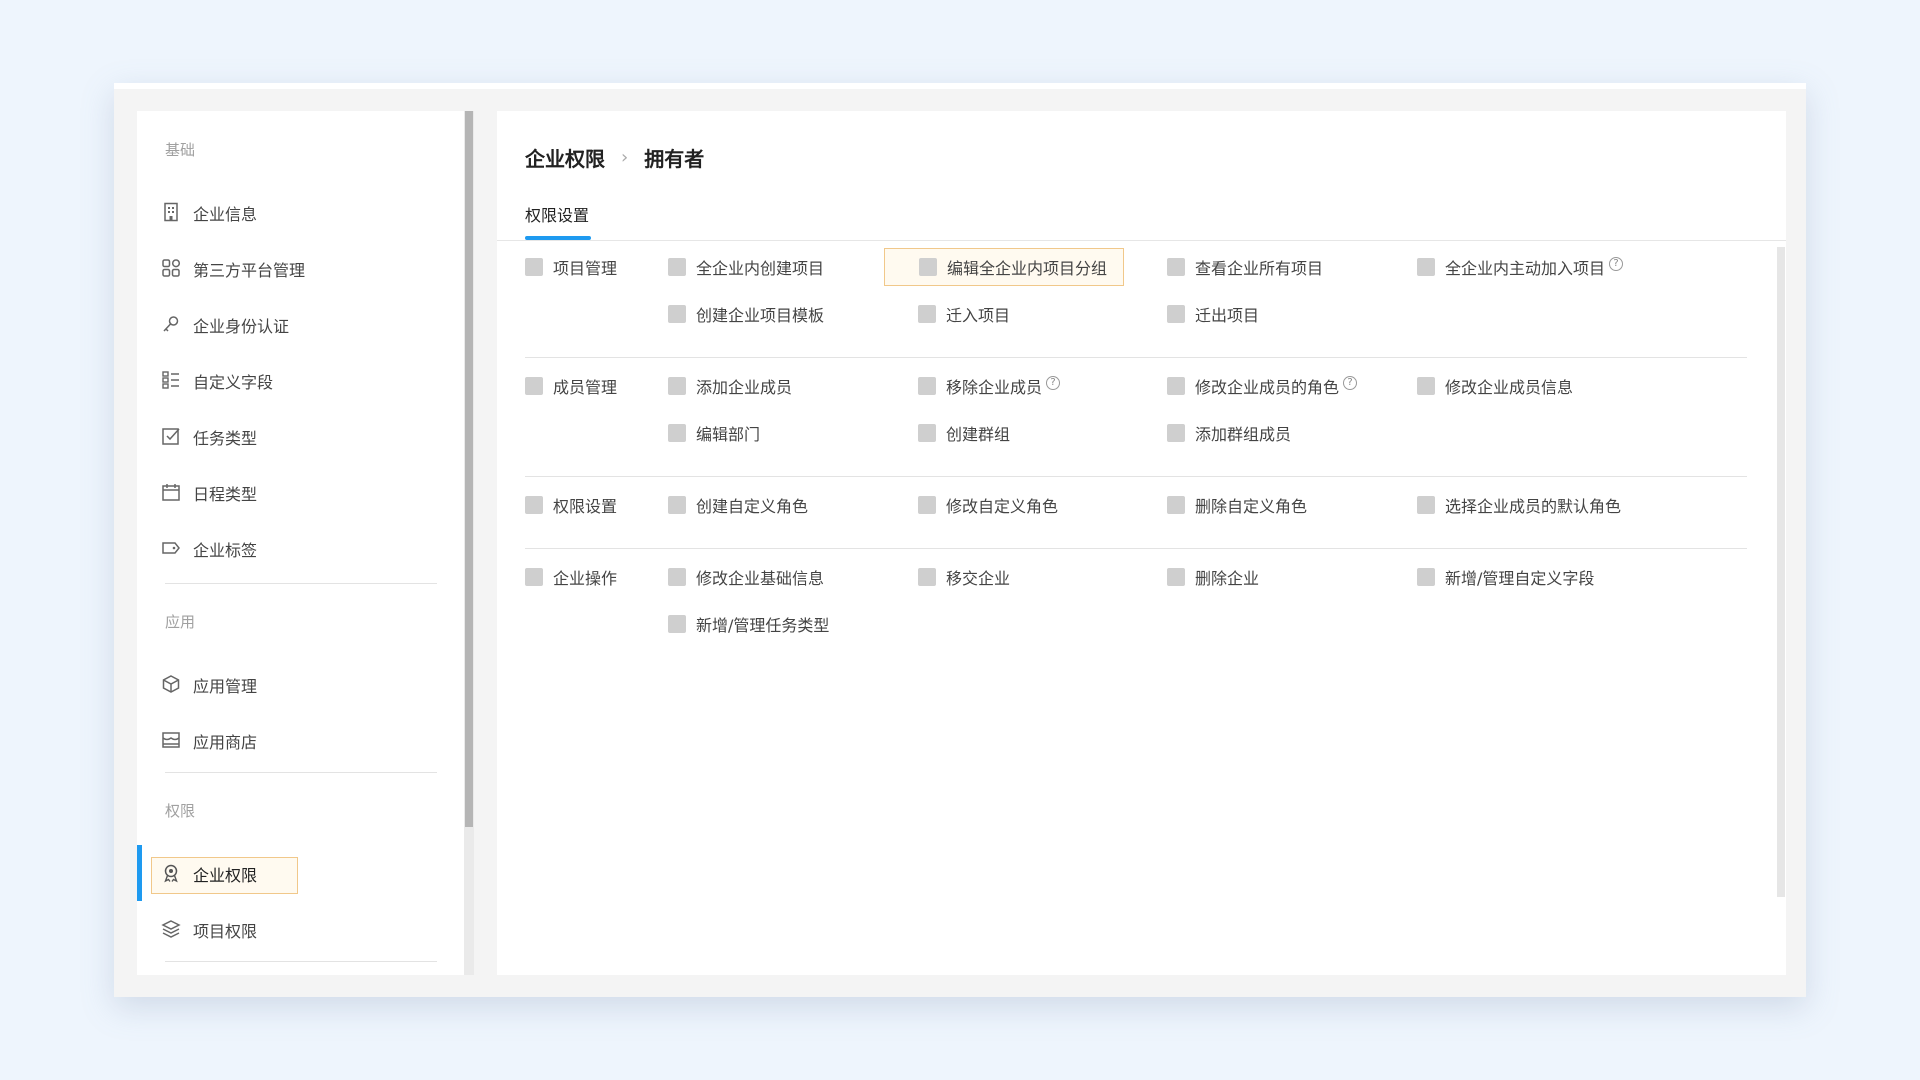 This screenshot has width=1920, height=1080. I want to click on checkbox-label-text: 移除企业成员, so click(994, 387).